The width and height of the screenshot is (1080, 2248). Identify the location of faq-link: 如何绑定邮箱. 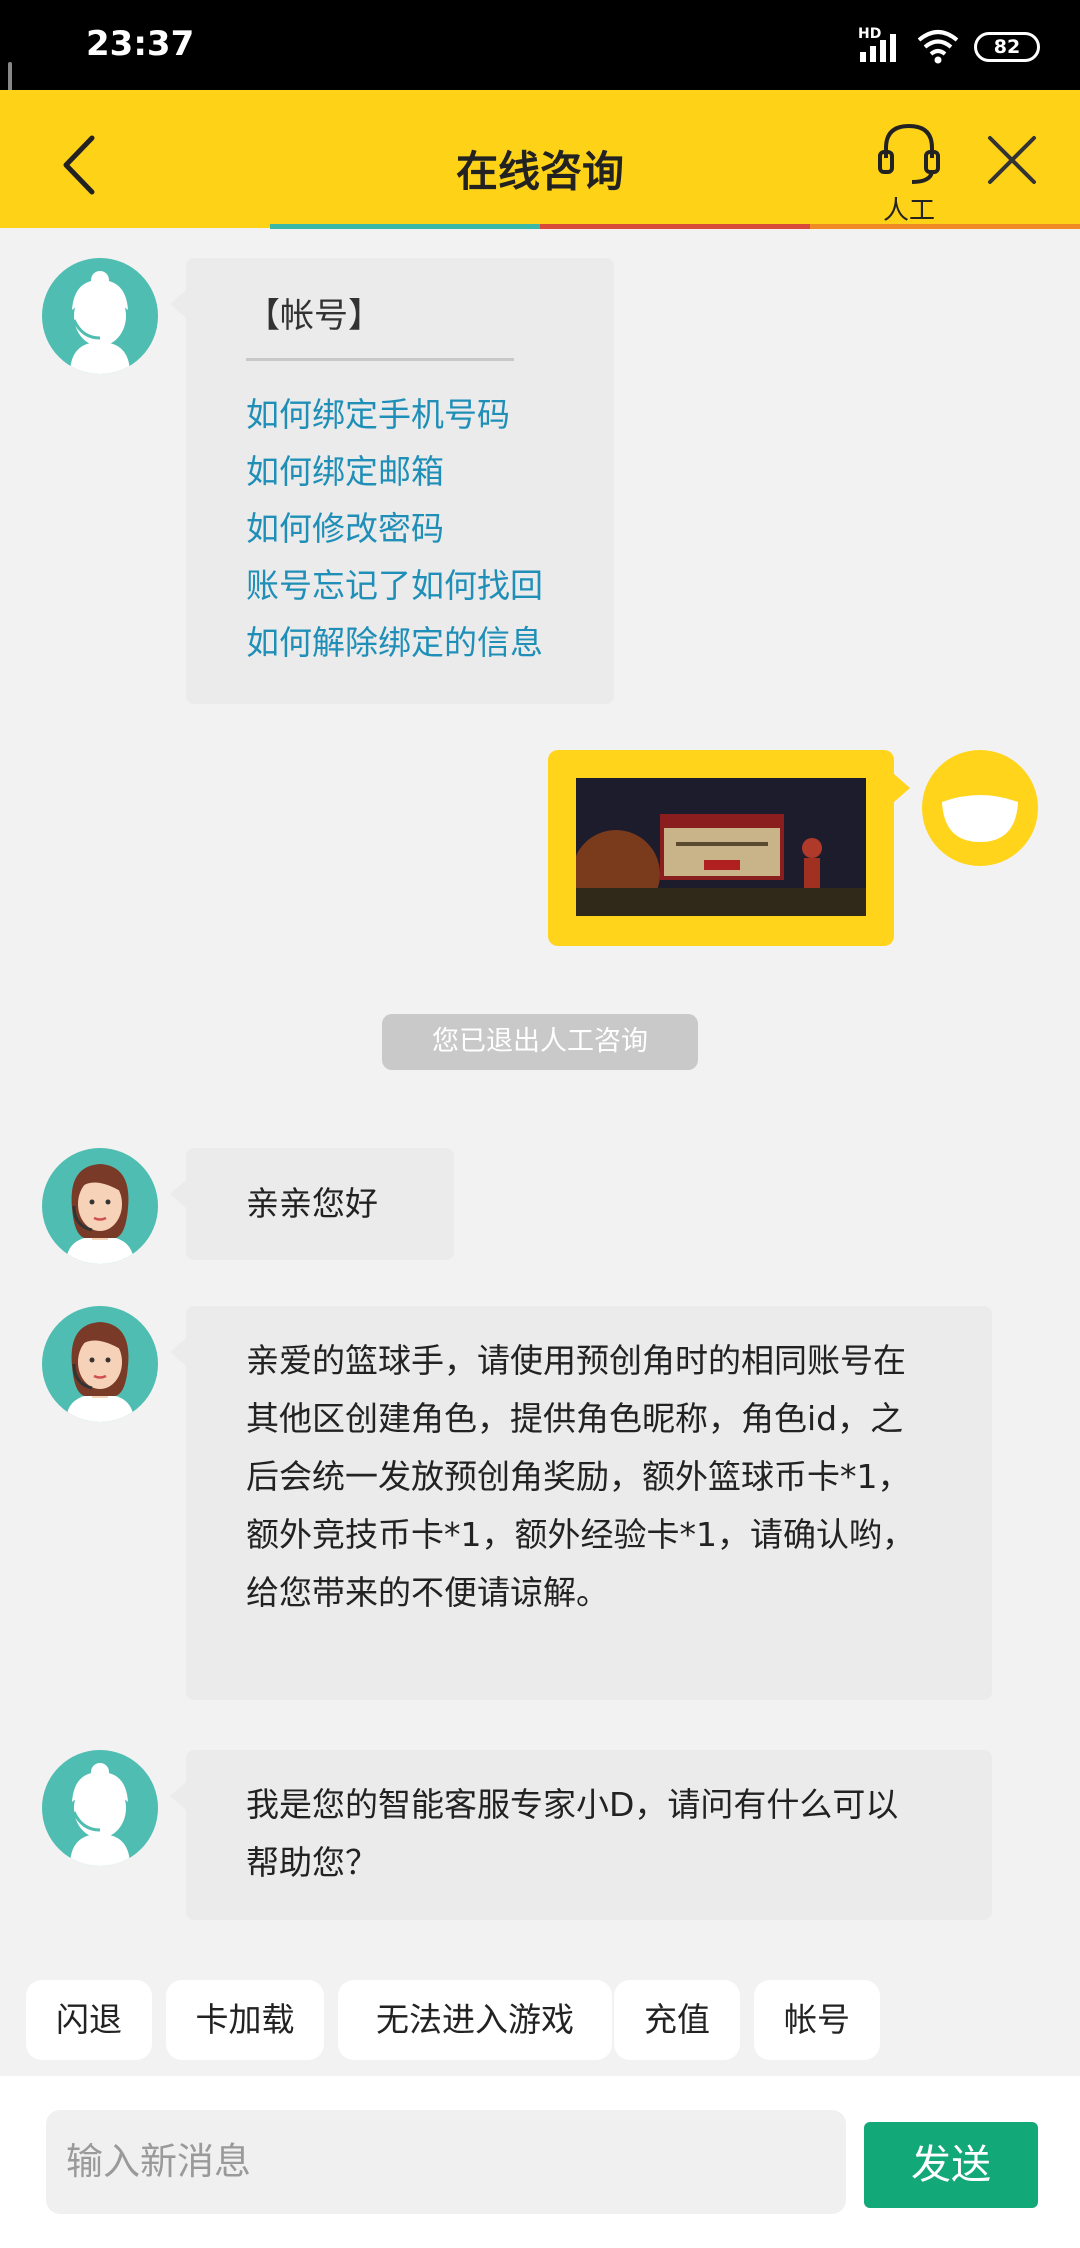
(394, 471).